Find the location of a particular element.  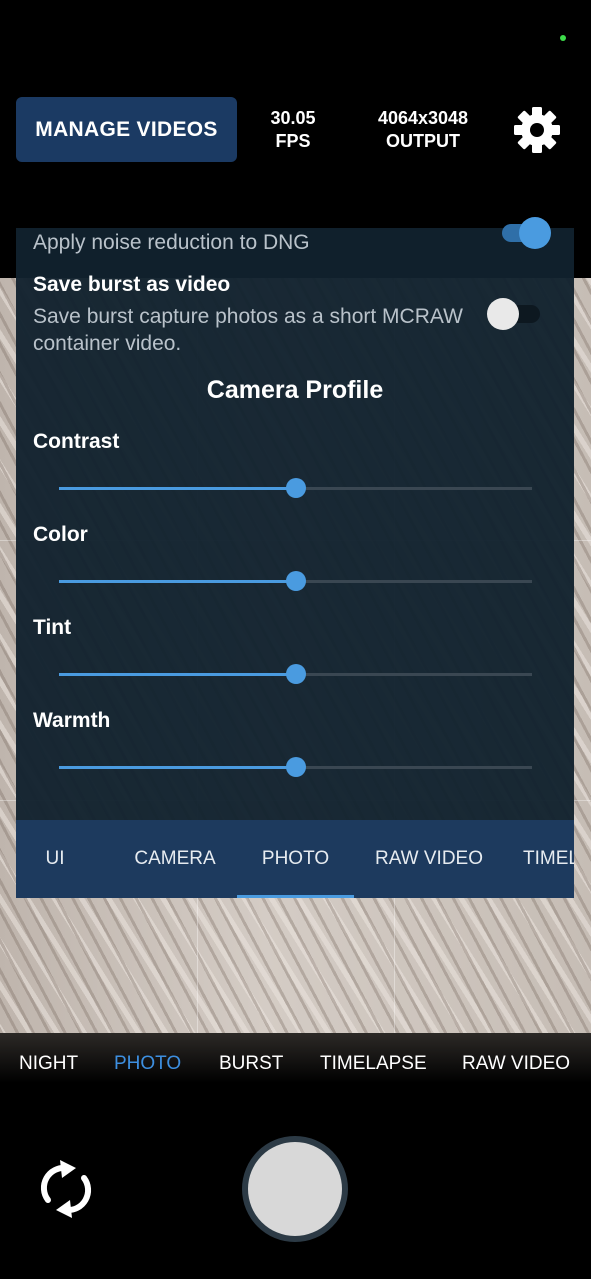

capture-mode-selector: NIGHT PHOTO BURST TIMELAPSE RAW VIDEO is located at coordinates (295, 1058).